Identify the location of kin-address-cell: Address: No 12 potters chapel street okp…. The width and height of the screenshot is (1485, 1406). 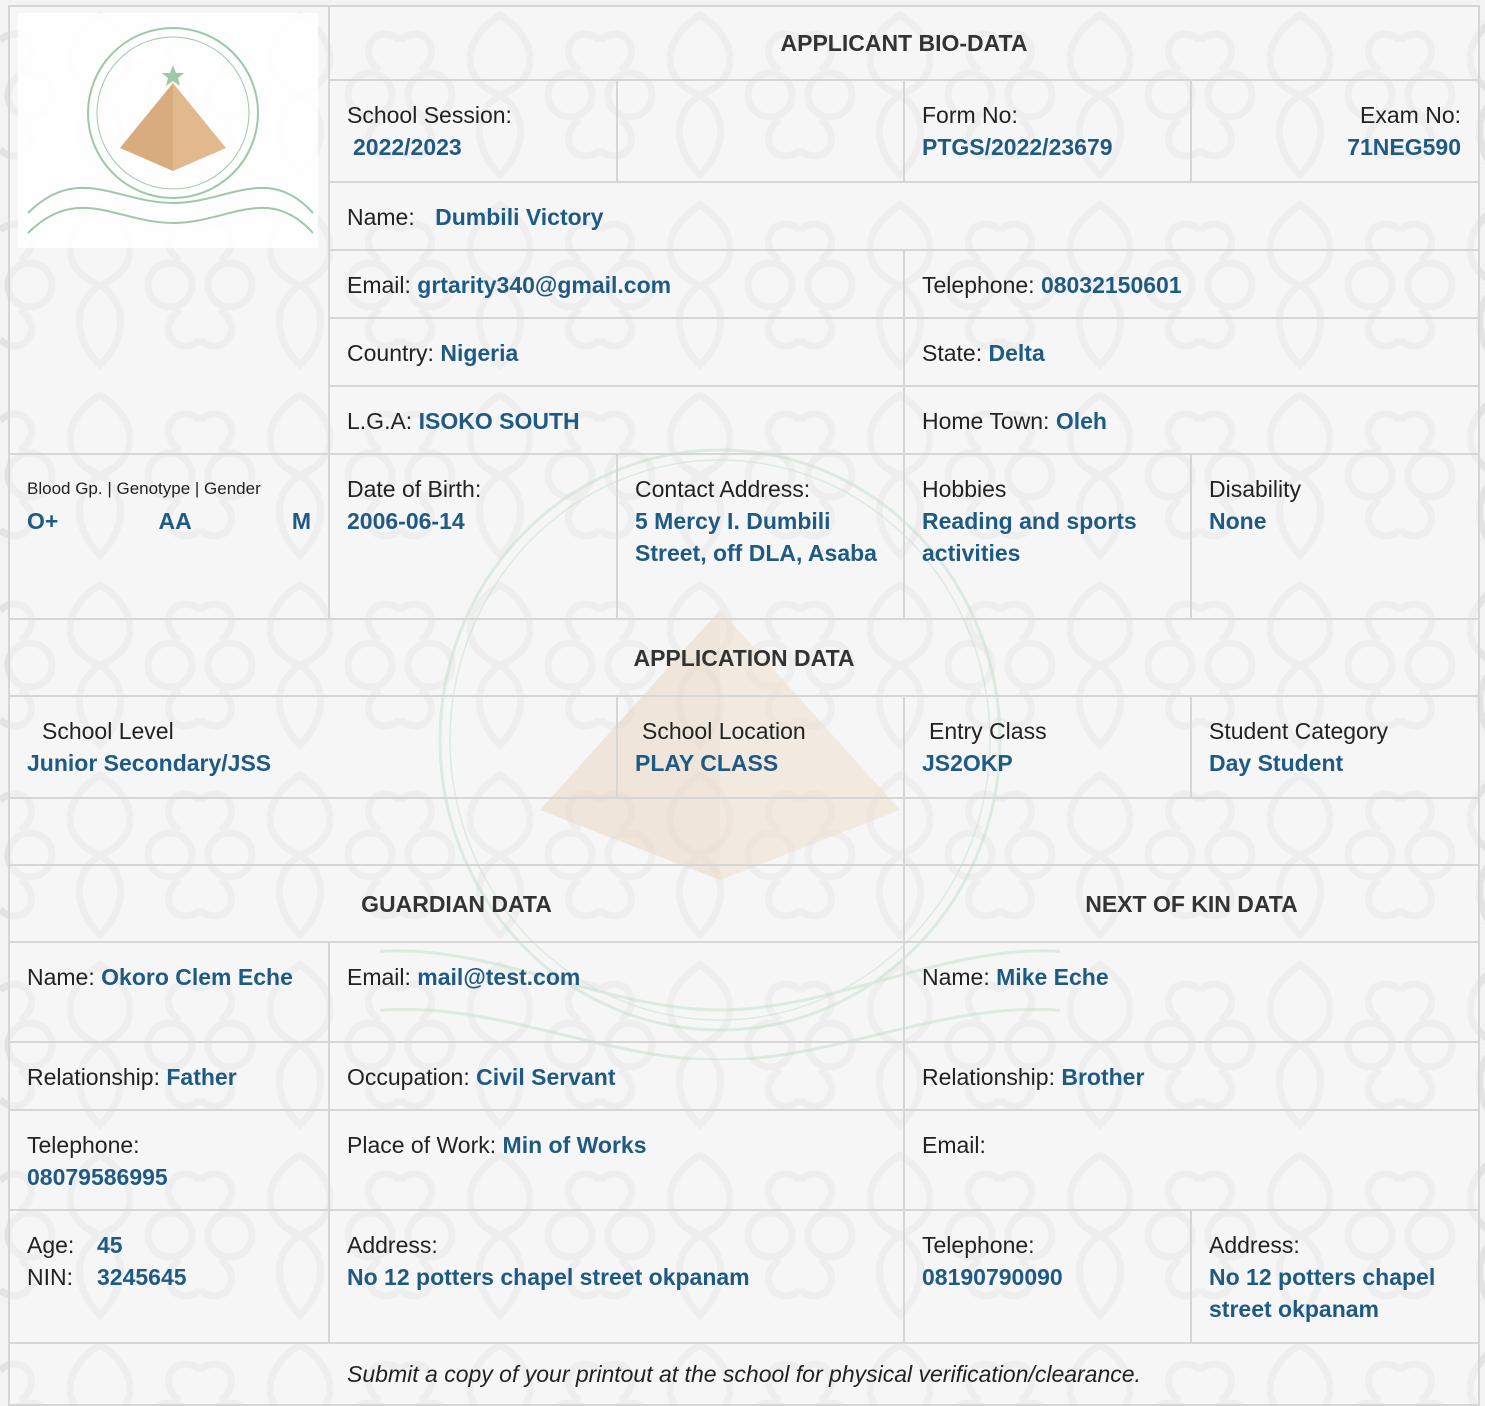
(1335, 1276).